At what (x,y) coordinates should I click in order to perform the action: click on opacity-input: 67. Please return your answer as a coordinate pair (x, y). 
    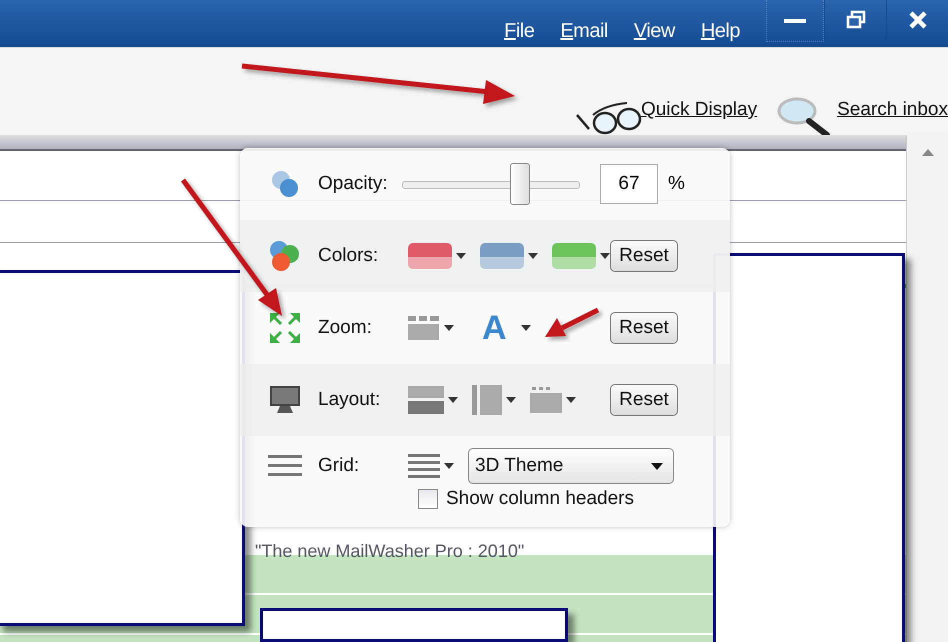
    Looking at the image, I should click on (629, 184).